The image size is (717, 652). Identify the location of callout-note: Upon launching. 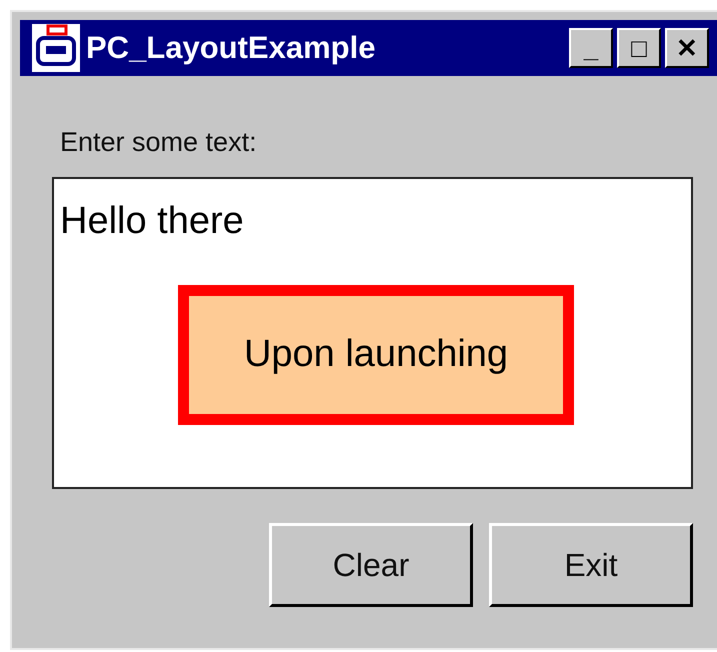
(376, 354).